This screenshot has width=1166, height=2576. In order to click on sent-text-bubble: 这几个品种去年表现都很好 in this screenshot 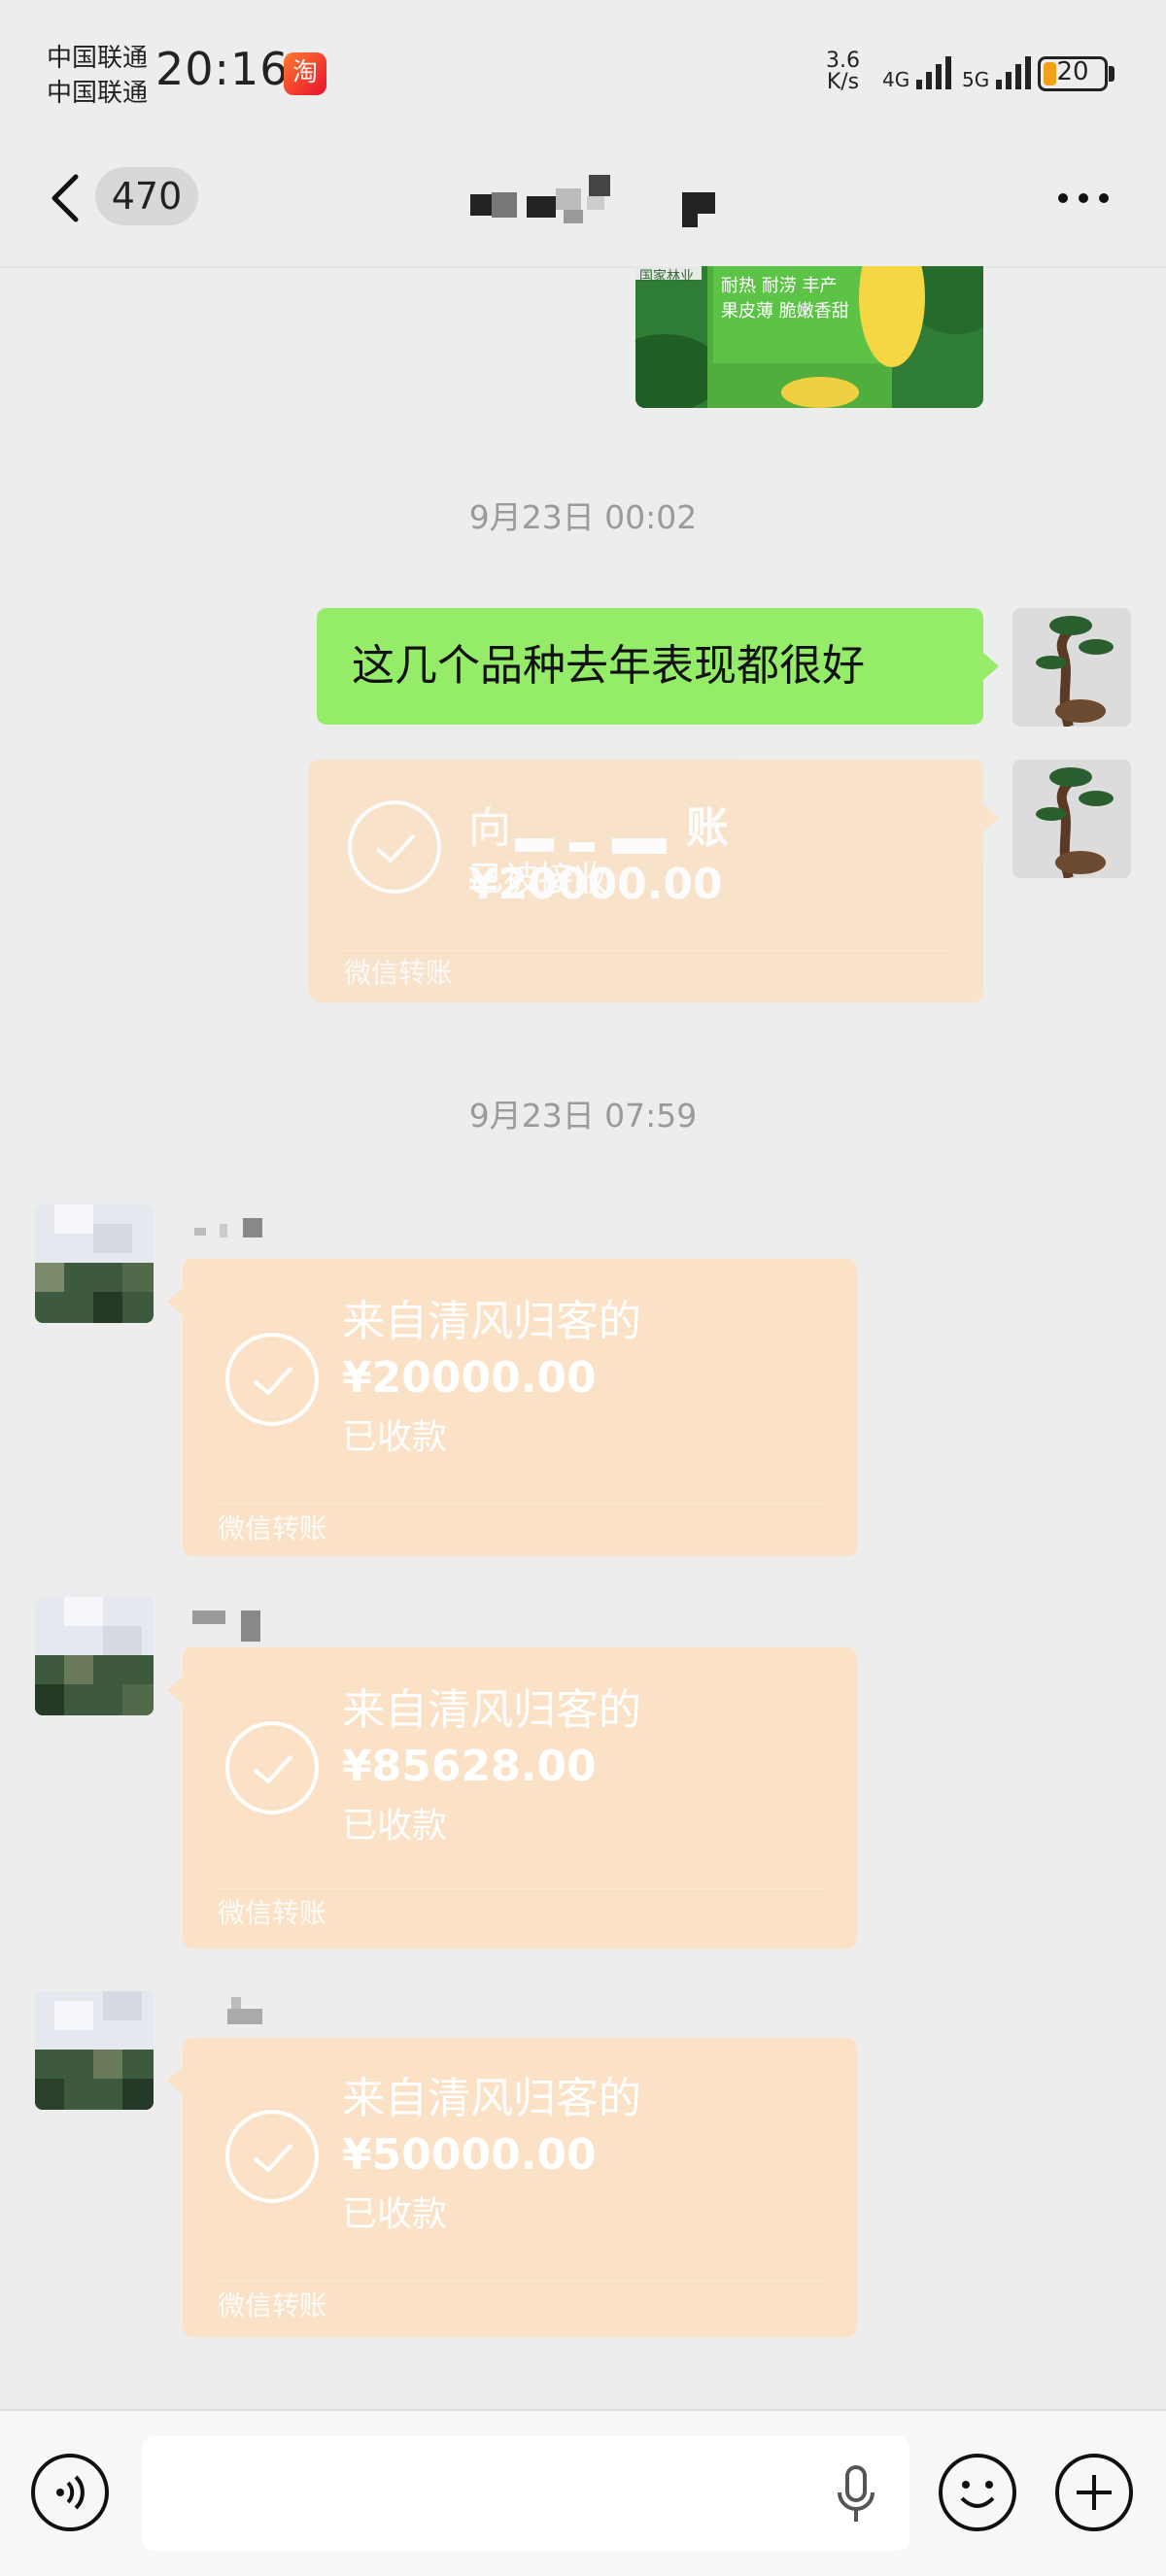, I will do `click(650, 666)`.